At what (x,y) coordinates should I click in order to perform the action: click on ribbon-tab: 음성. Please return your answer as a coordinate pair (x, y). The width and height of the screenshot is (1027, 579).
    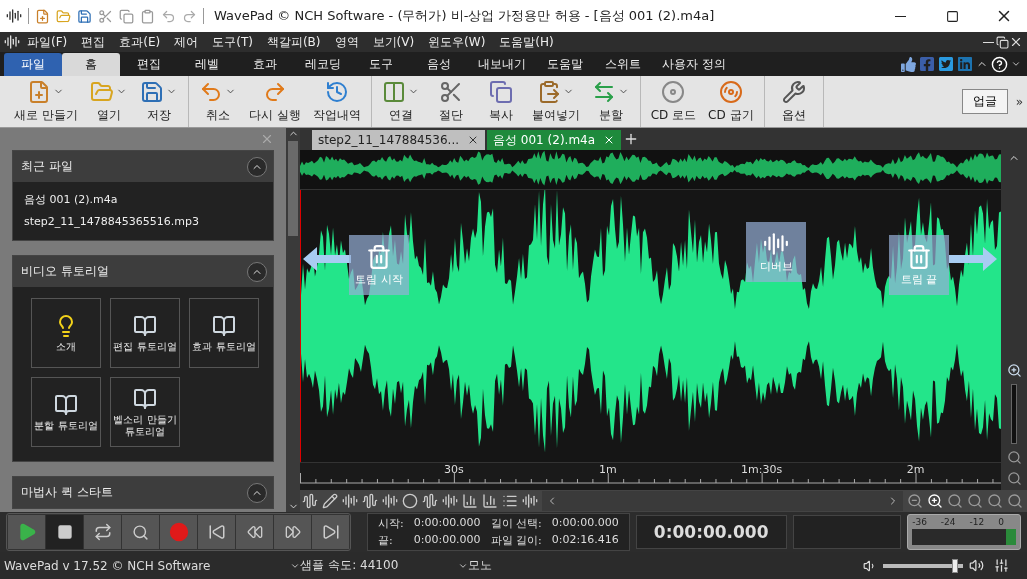
    Looking at the image, I should click on (439, 64).